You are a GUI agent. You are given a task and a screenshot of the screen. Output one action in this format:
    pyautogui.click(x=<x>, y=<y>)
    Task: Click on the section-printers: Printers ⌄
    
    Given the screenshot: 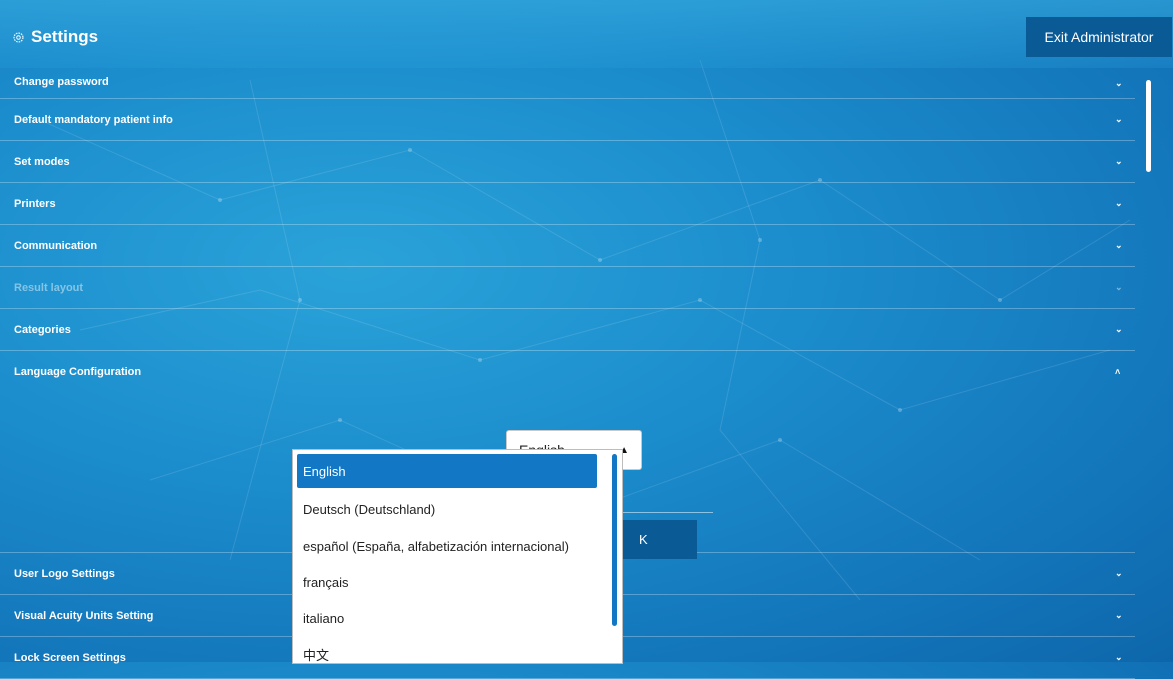 What is the action you would take?
    pyautogui.click(x=567, y=204)
    